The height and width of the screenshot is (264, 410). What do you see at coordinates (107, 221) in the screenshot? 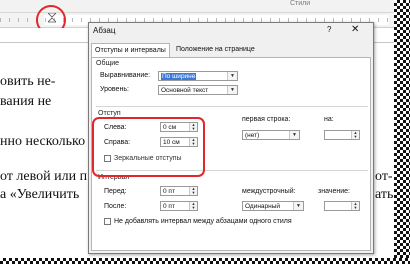
I see `no-add-spacing-checkbox` at bounding box center [107, 221].